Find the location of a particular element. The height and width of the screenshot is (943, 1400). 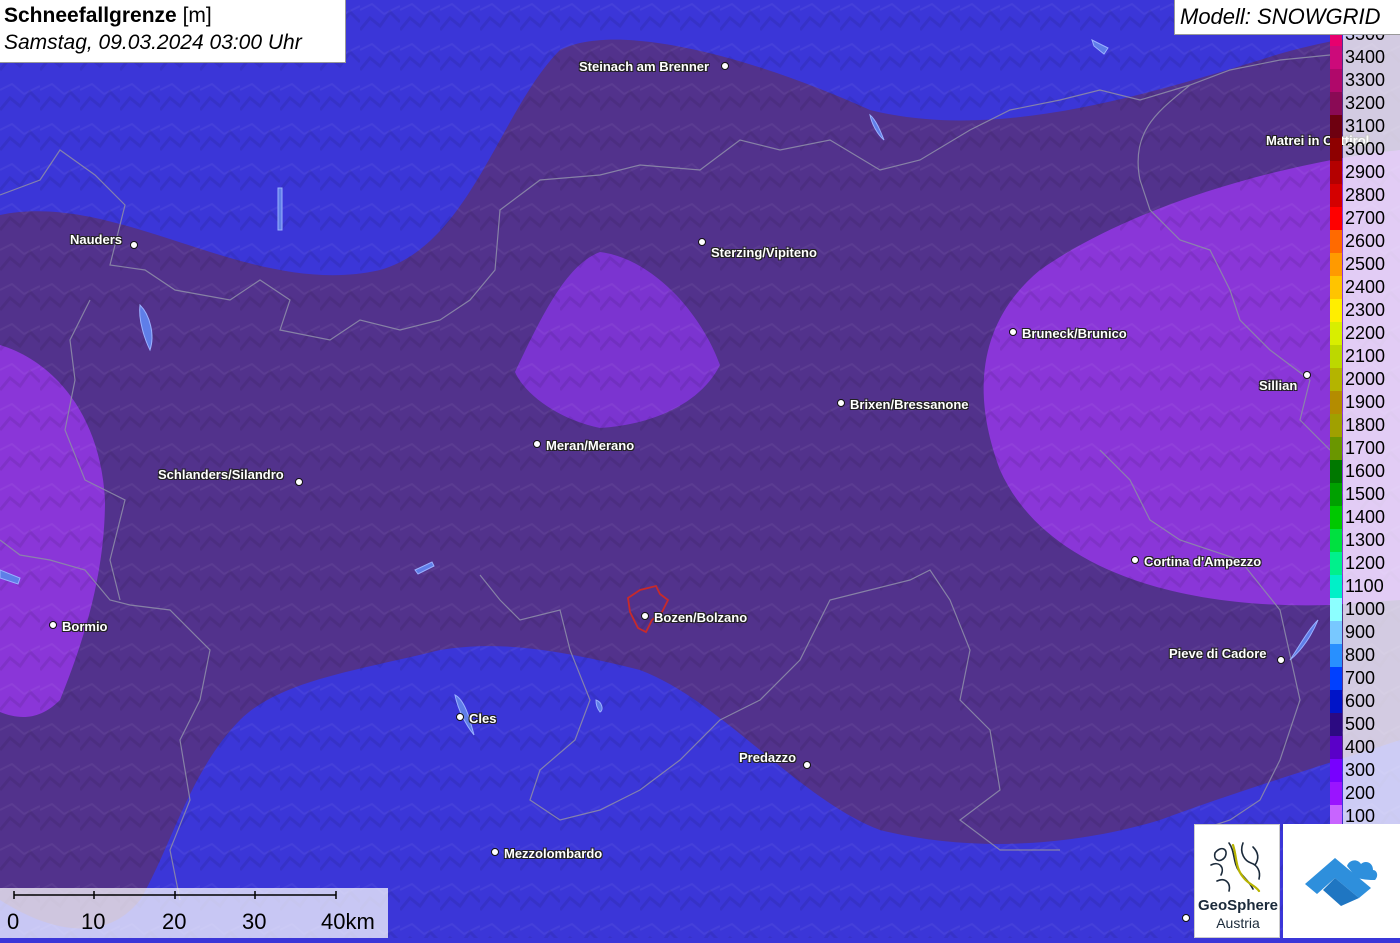

legend-entry: 3100 is located at coordinates (1365, 126).